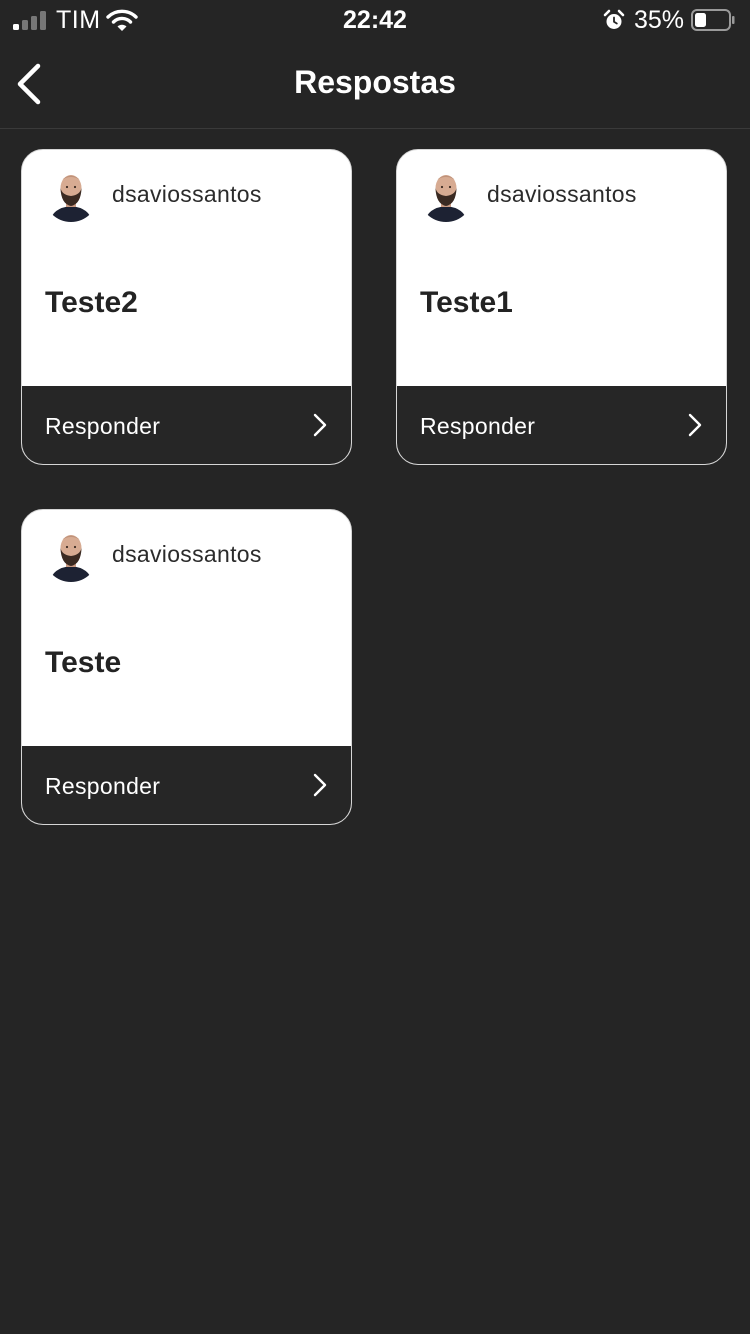 The height and width of the screenshot is (1334, 750). I want to click on battery-icon, so click(713, 20).